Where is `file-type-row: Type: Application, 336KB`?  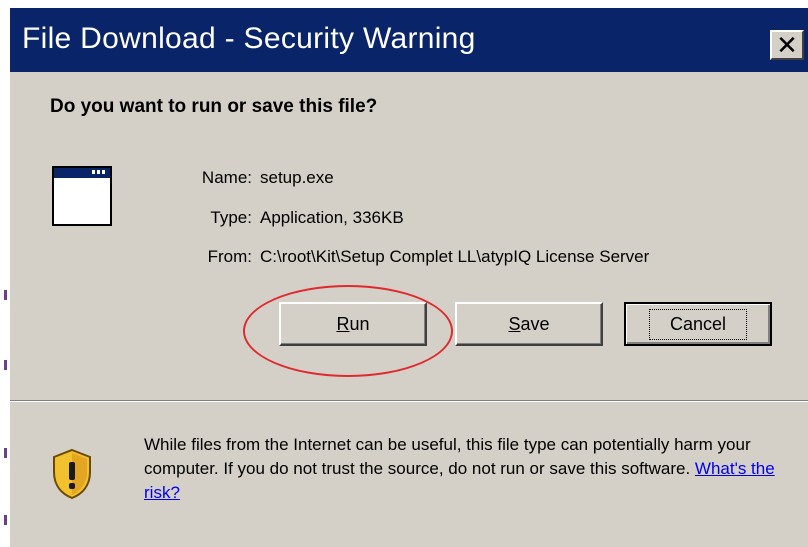
file-type-row: Type: Application, 336KB is located at coordinates (289, 218).